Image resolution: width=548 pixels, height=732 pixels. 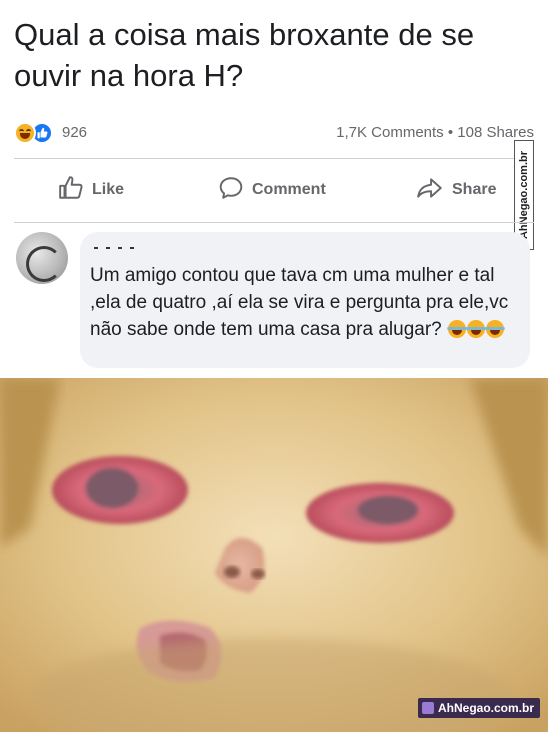 I want to click on comment-button: Comment, so click(x=272, y=190).